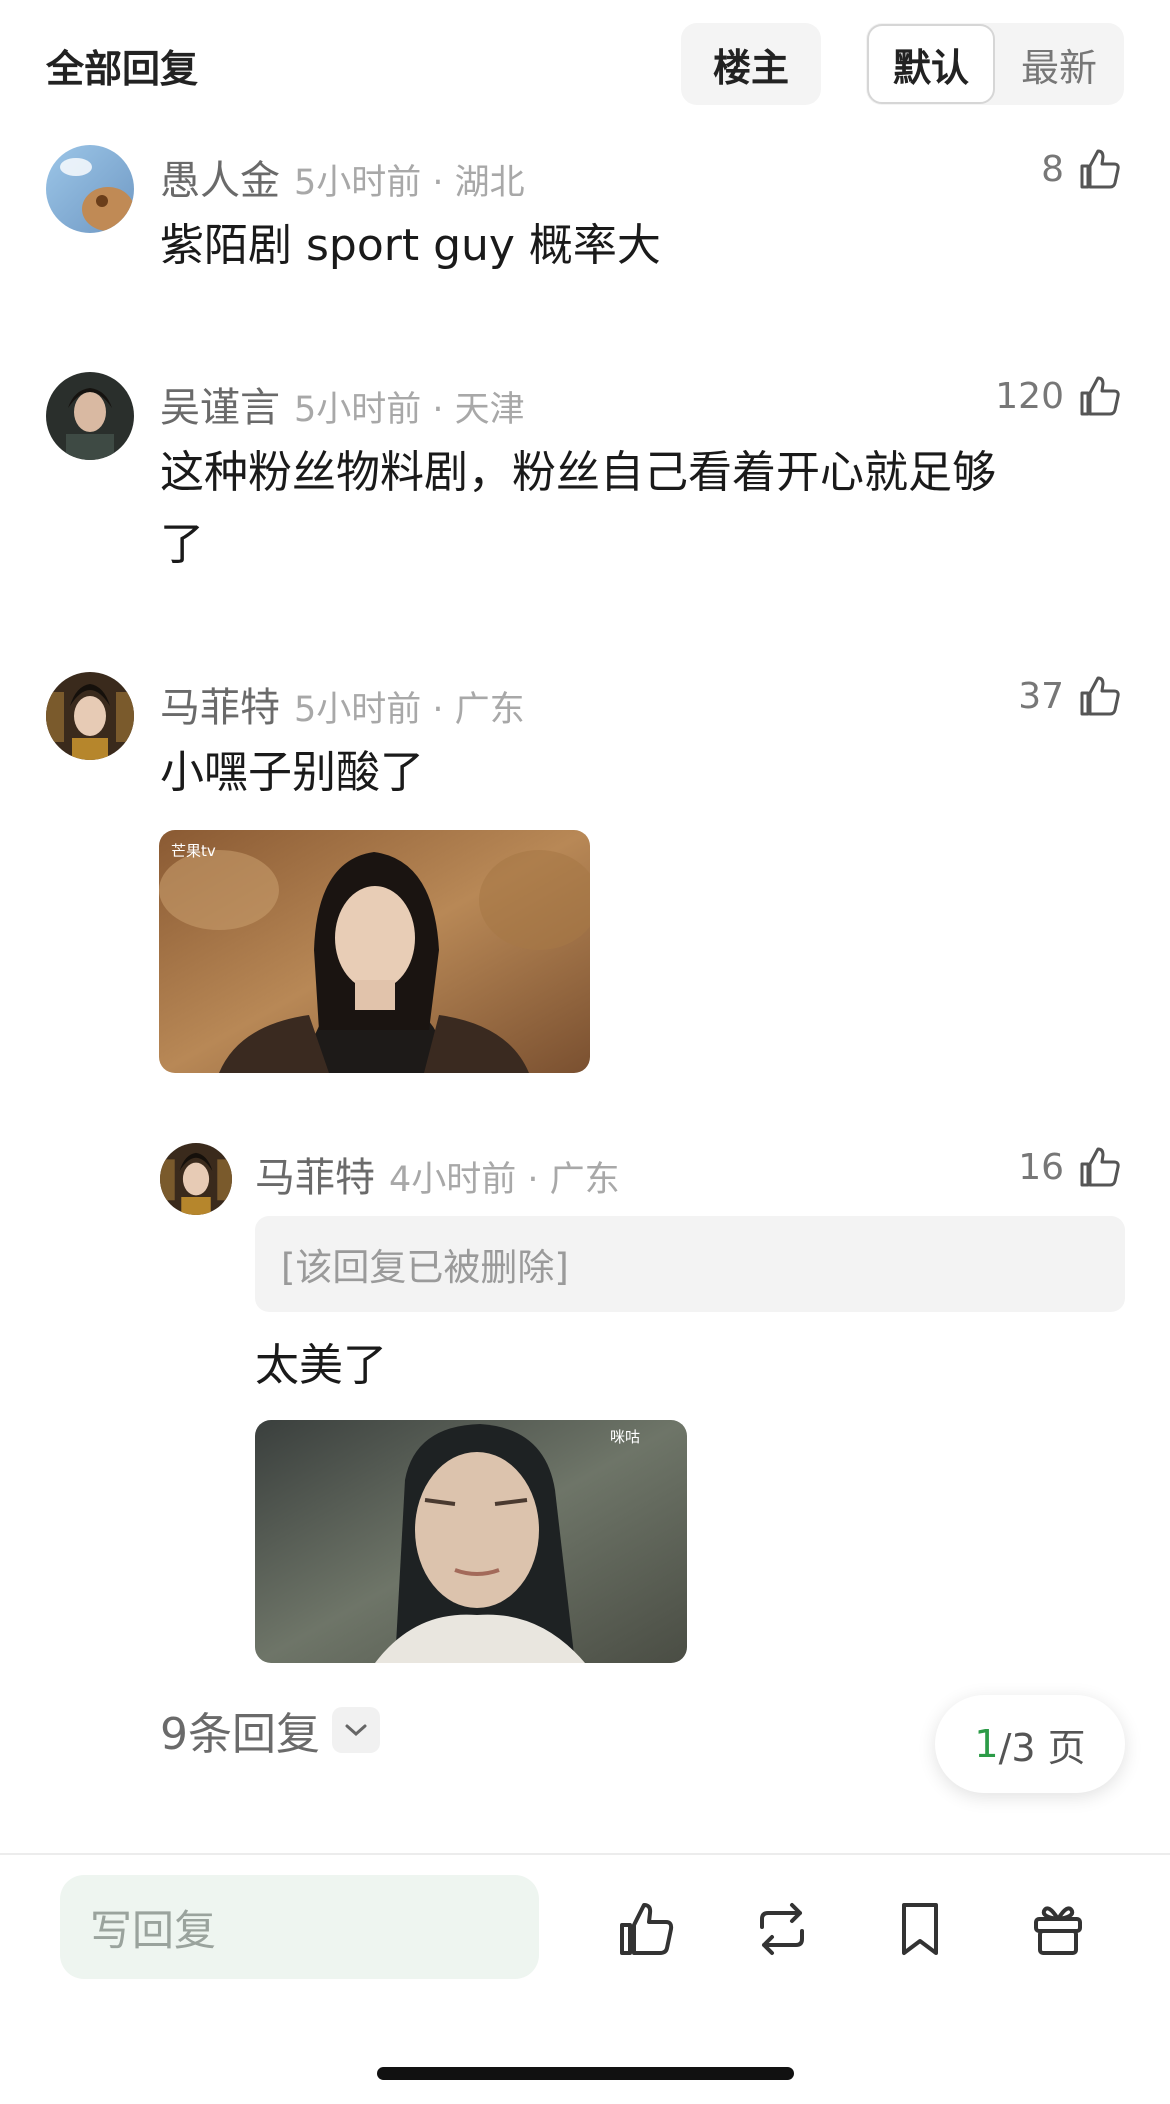 The image size is (1170, 2104). What do you see at coordinates (220, 181) in the screenshot?
I see `comment-author: 愚人金` at bounding box center [220, 181].